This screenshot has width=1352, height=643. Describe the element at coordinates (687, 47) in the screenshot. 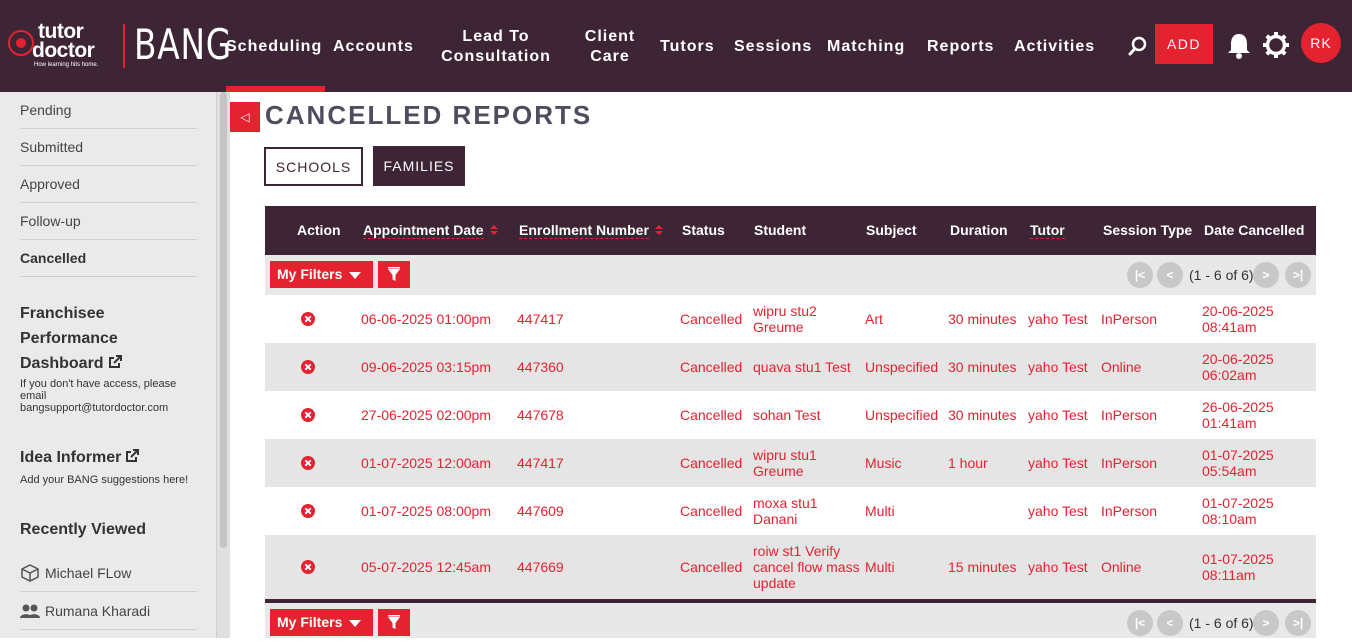

I see `nav-tutors: Tutors` at that location.